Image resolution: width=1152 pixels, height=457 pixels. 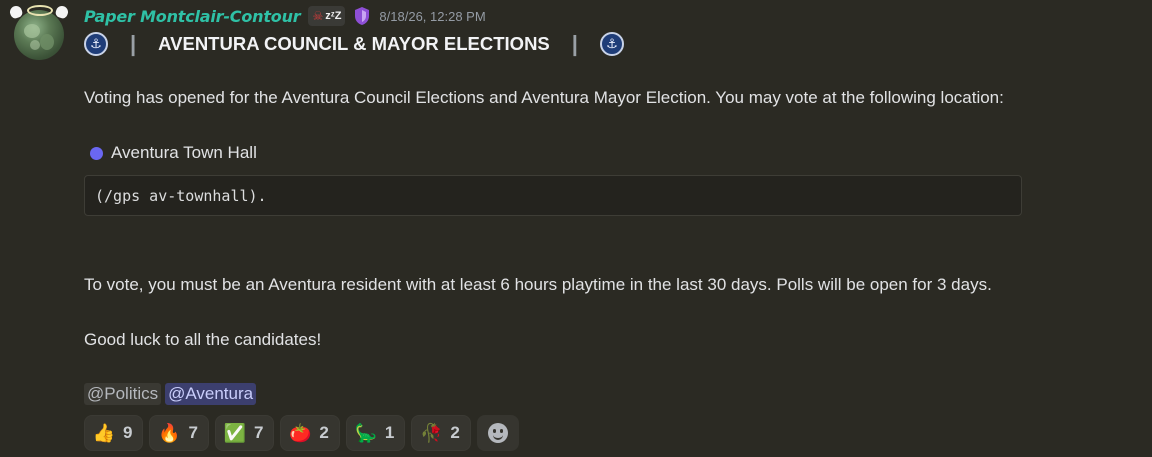 What do you see at coordinates (211, 394) in the screenshot?
I see `mention-aventura: @Aventura` at bounding box center [211, 394].